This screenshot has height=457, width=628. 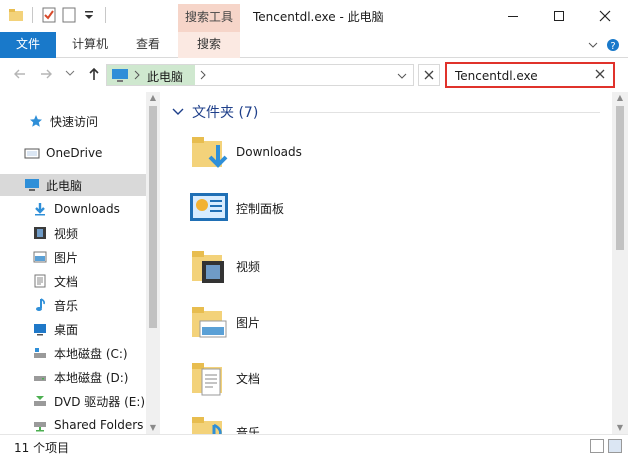 I want to click on help-icon: ?, so click(x=613, y=45).